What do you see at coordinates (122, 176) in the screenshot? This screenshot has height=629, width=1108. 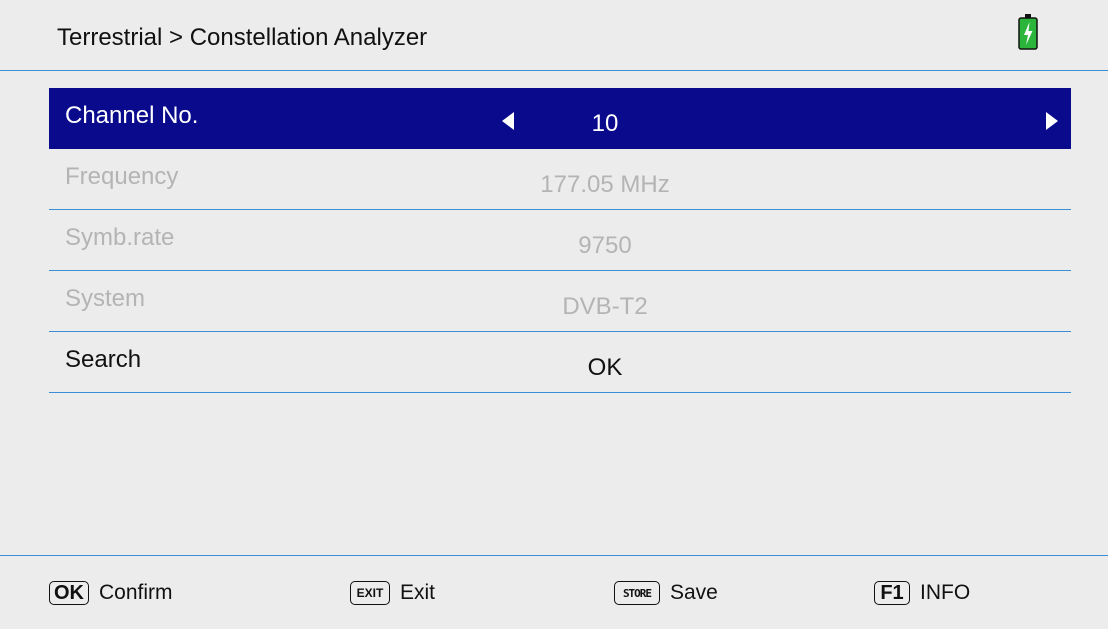 I see `frequency-label: Frequency` at bounding box center [122, 176].